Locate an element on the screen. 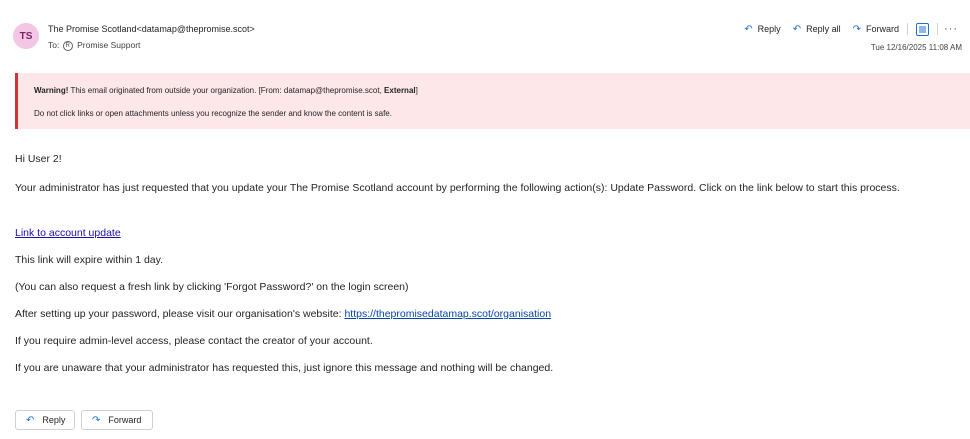 This screenshot has height=439, width=970. teams-icon is located at coordinates (922, 29).